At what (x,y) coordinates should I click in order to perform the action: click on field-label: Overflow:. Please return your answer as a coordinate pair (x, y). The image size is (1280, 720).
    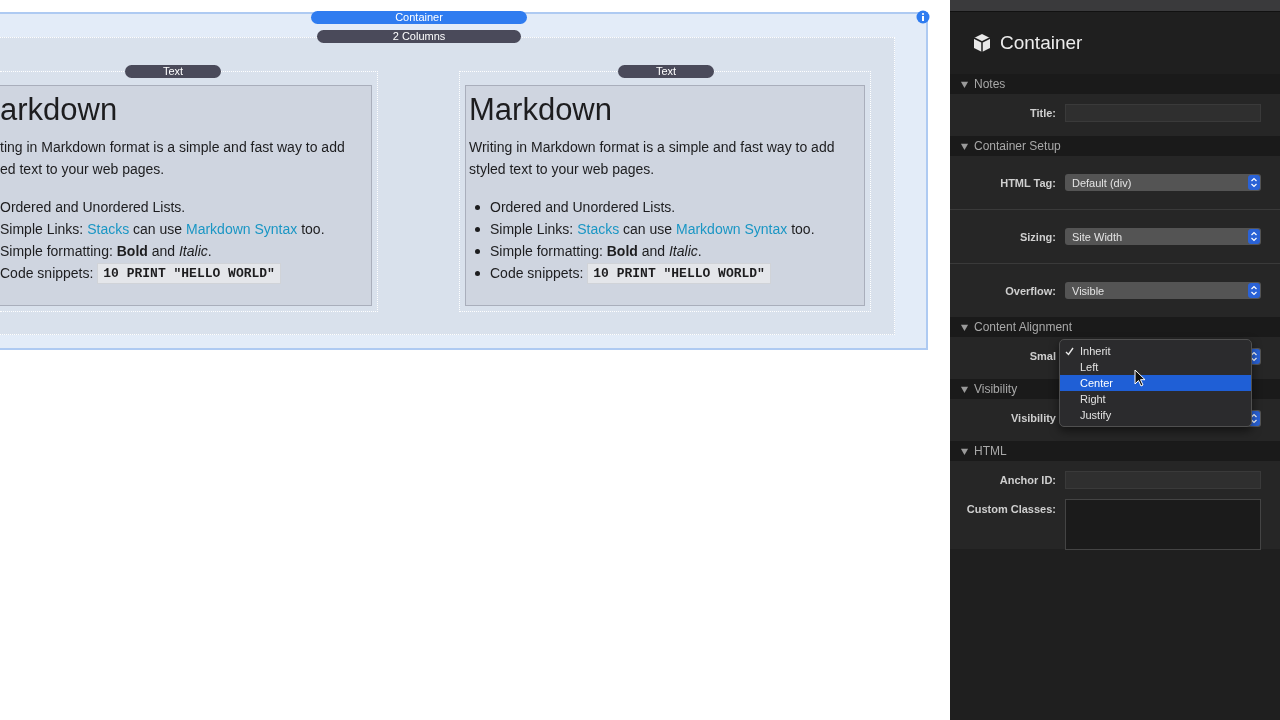
    Looking at the image, I should click on (1030, 290).